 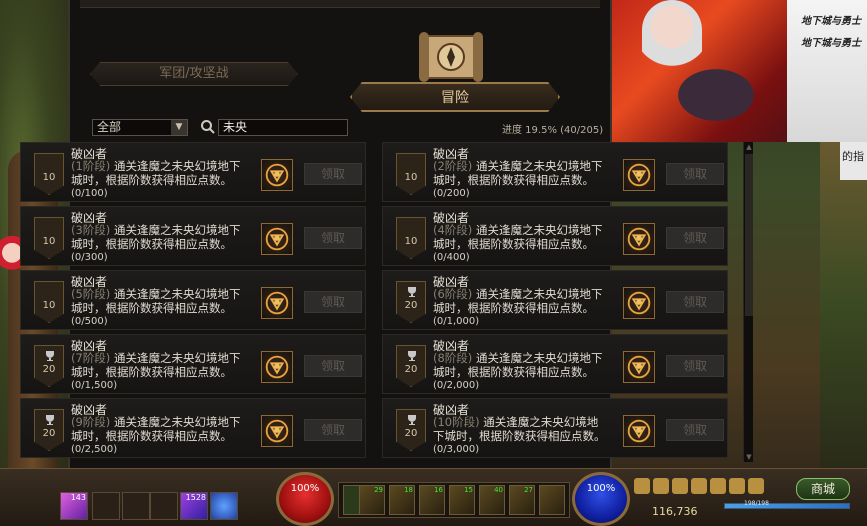 I want to click on skill-slot: 29, so click(x=372, y=500).